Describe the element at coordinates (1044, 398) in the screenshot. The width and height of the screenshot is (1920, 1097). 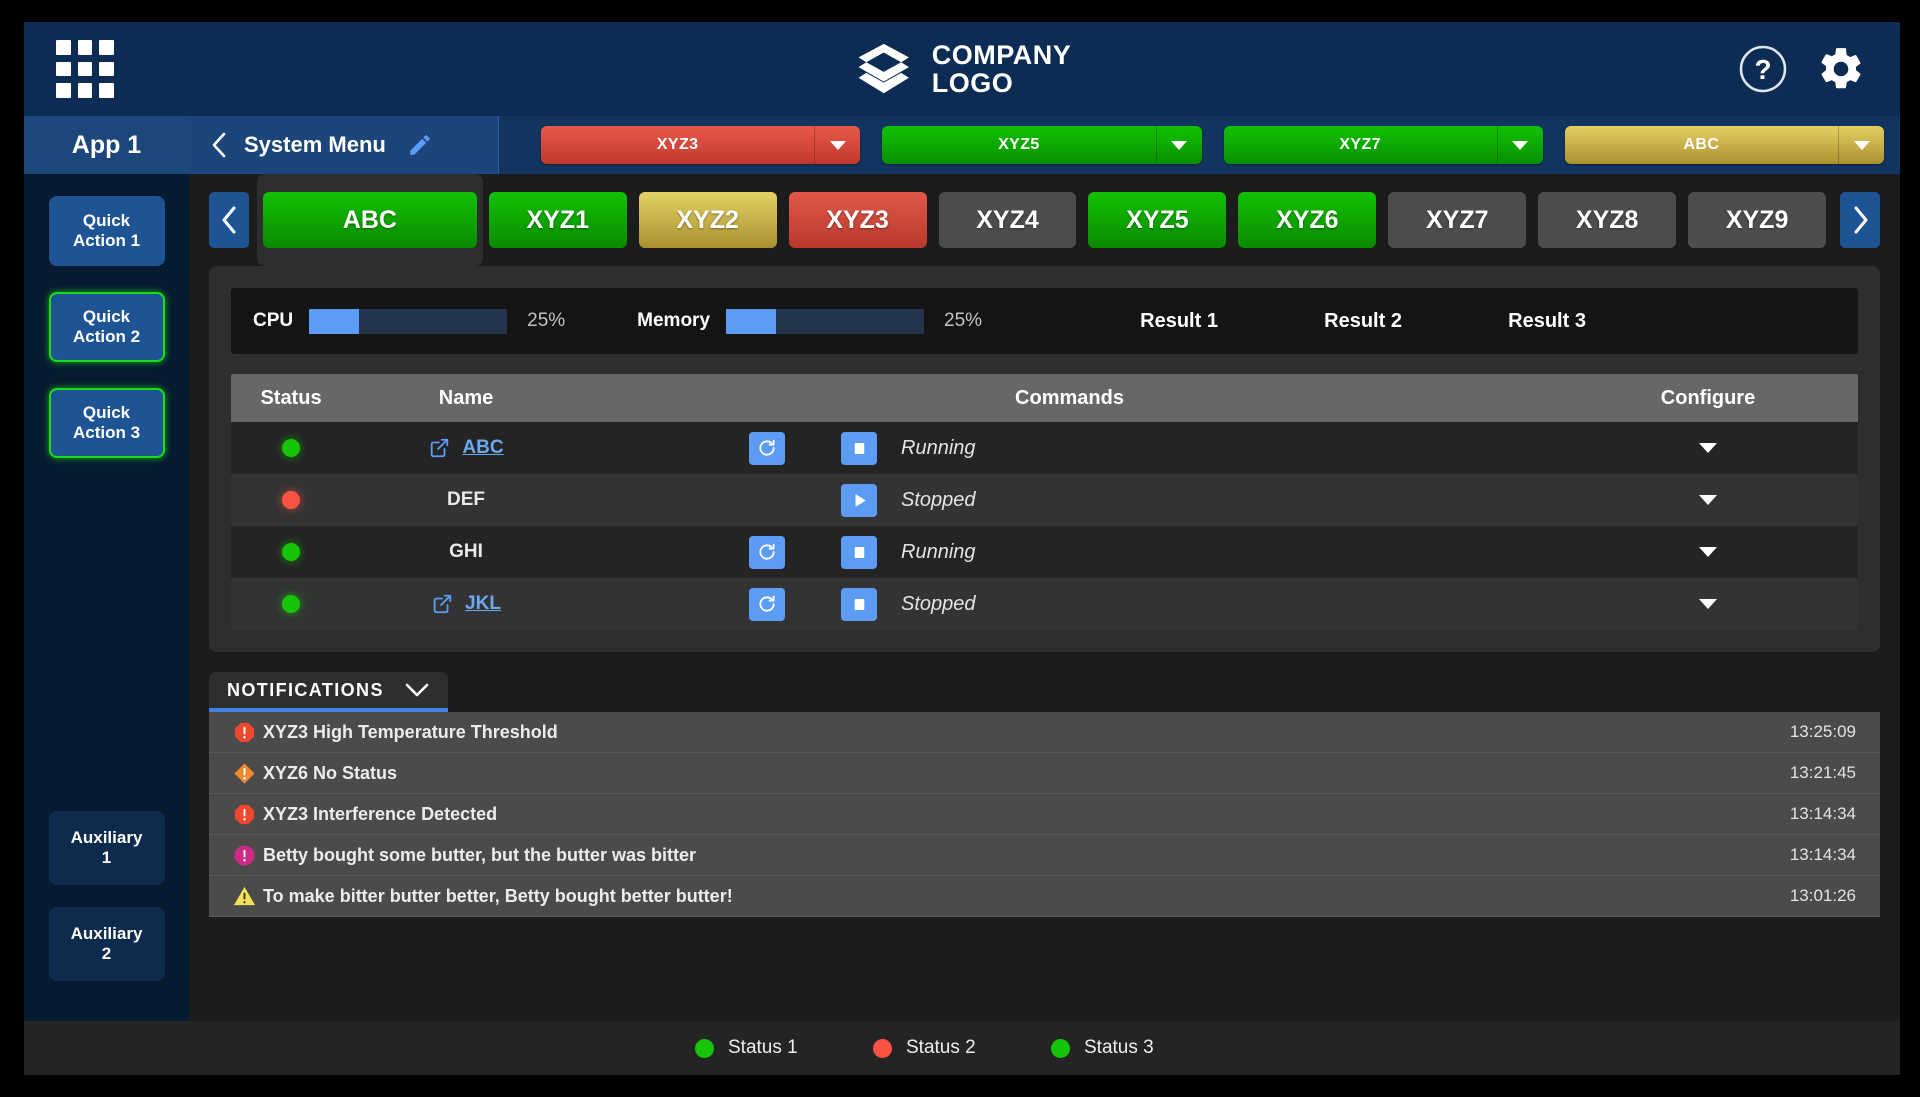
I see `table-header-row: Status Name Commands Configure` at that location.